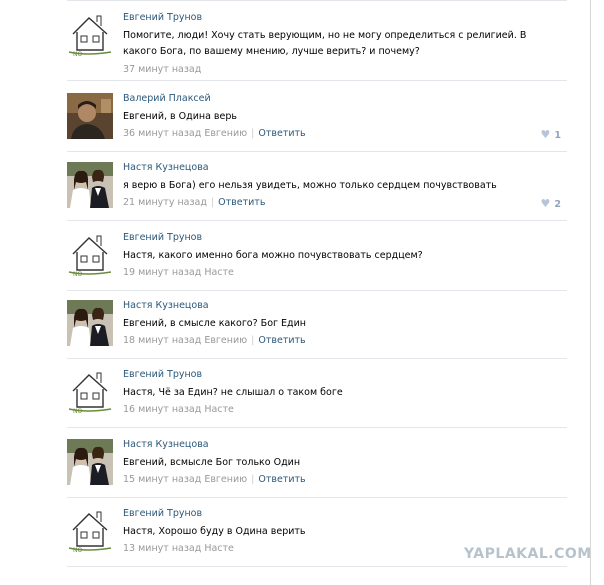 The height and width of the screenshot is (585, 604). Describe the element at coordinates (551, 203) in the screenshot. I see `like-button: ♥ 2` at that location.